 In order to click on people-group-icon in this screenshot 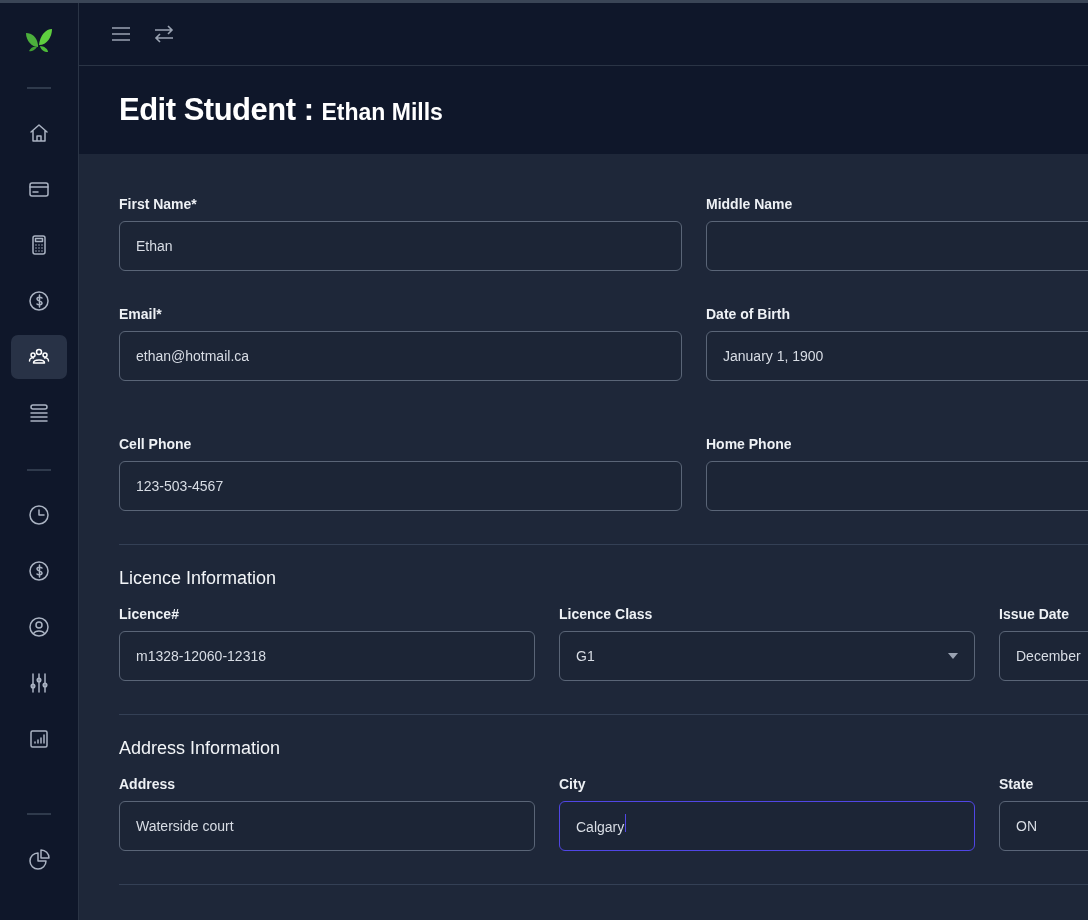, I will do `click(39, 357)`.